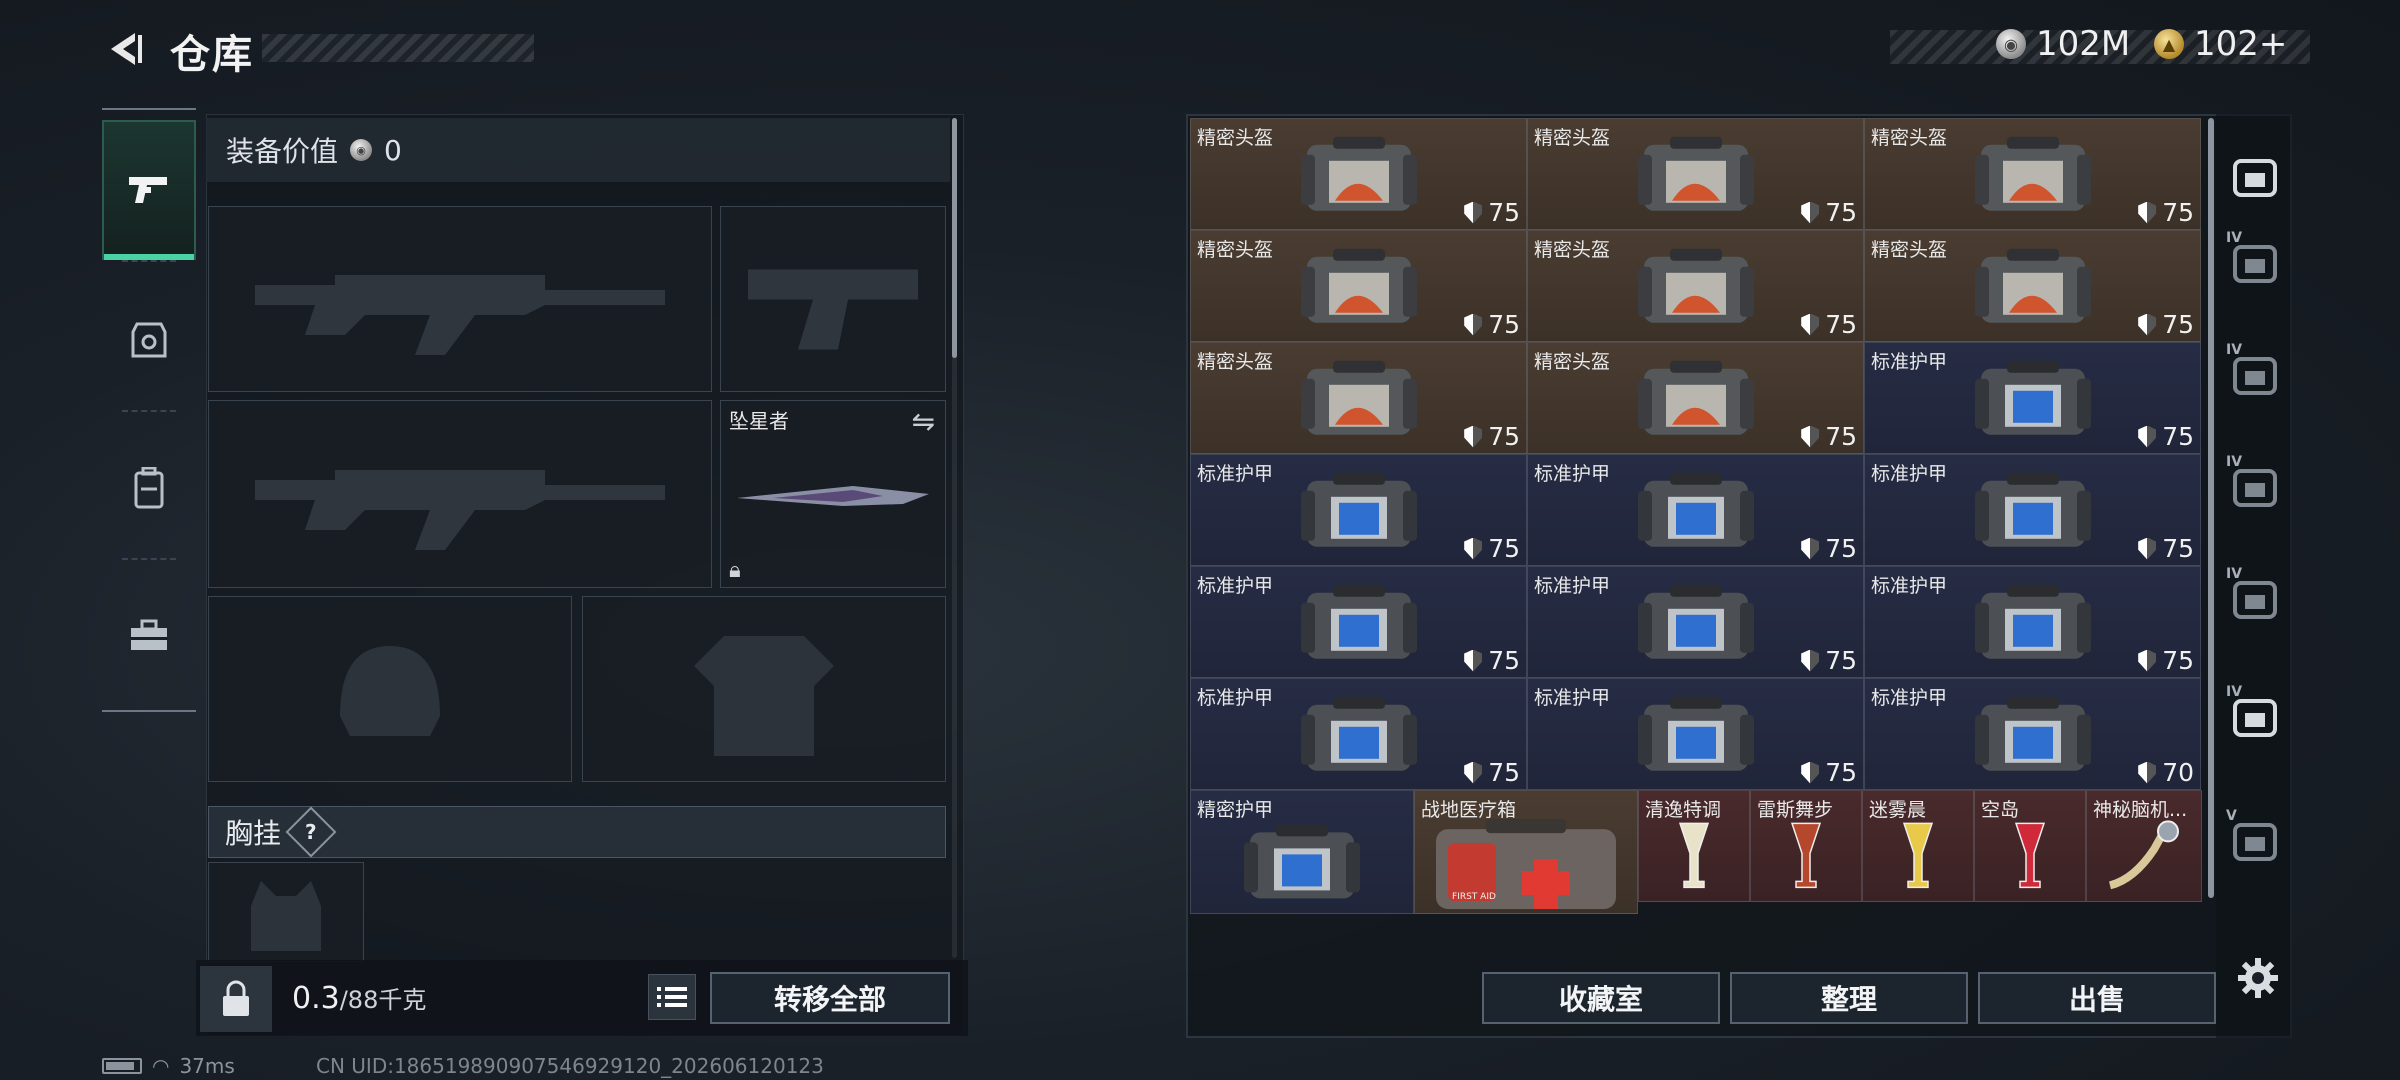 This screenshot has height=1080, width=2400. What do you see at coordinates (2097, 998) in the screenshot?
I see `sell-button: 出售` at bounding box center [2097, 998].